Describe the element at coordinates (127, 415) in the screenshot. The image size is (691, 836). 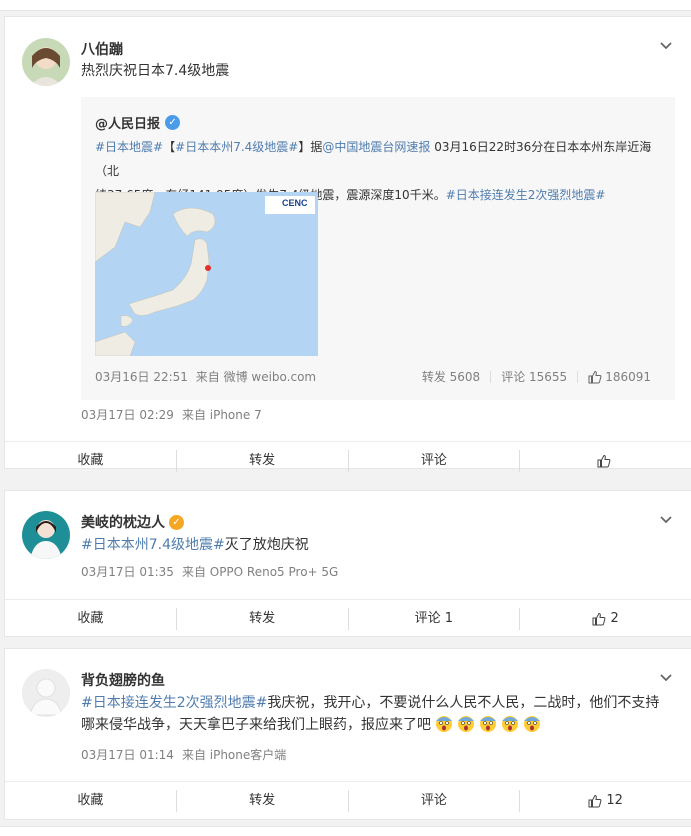
I see `post-time: 03月17日 02:29` at that location.